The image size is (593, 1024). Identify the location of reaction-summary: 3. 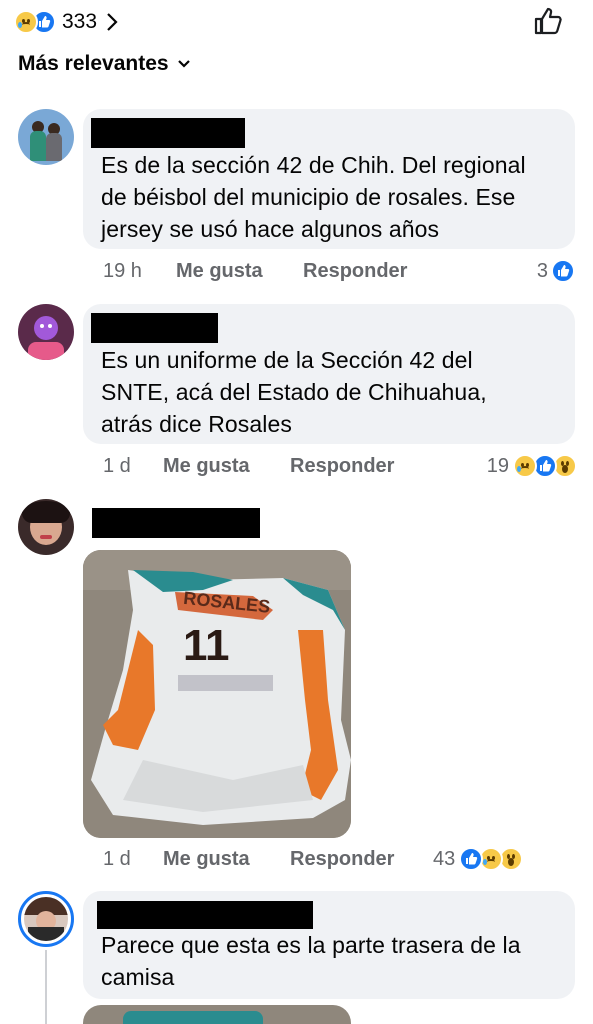
(556, 271).